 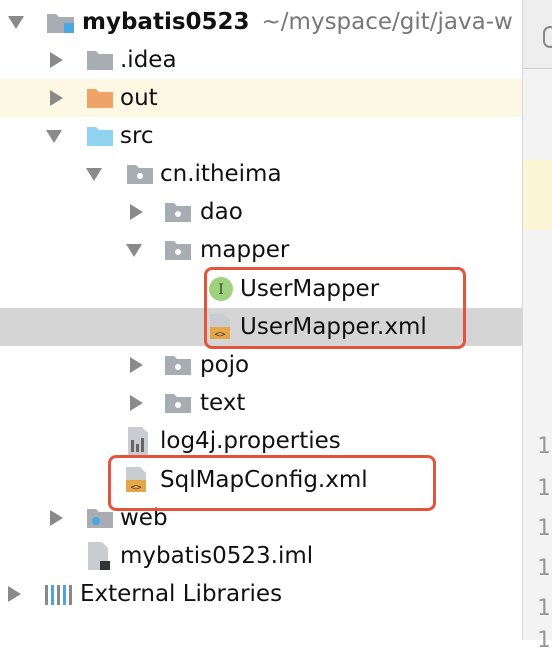 I want to click on source-folder-icon, so click(x=100, y=136).